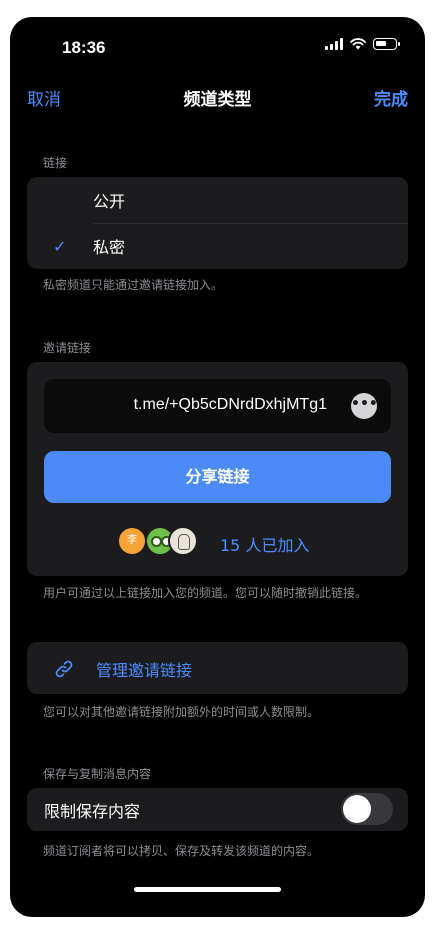 Image resolution: width=434 pixels, height=936 pixels. I want to click on status-icons, so click(362, 44).